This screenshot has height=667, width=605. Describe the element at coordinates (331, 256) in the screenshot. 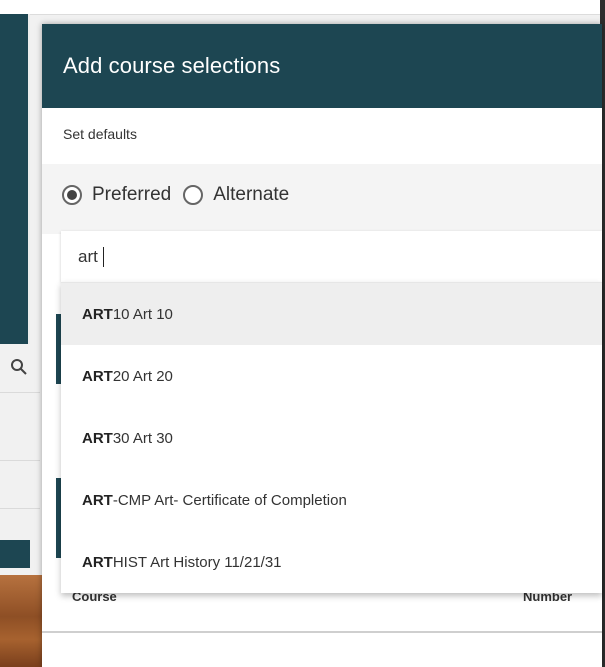

I see `course-search-box` at that location.